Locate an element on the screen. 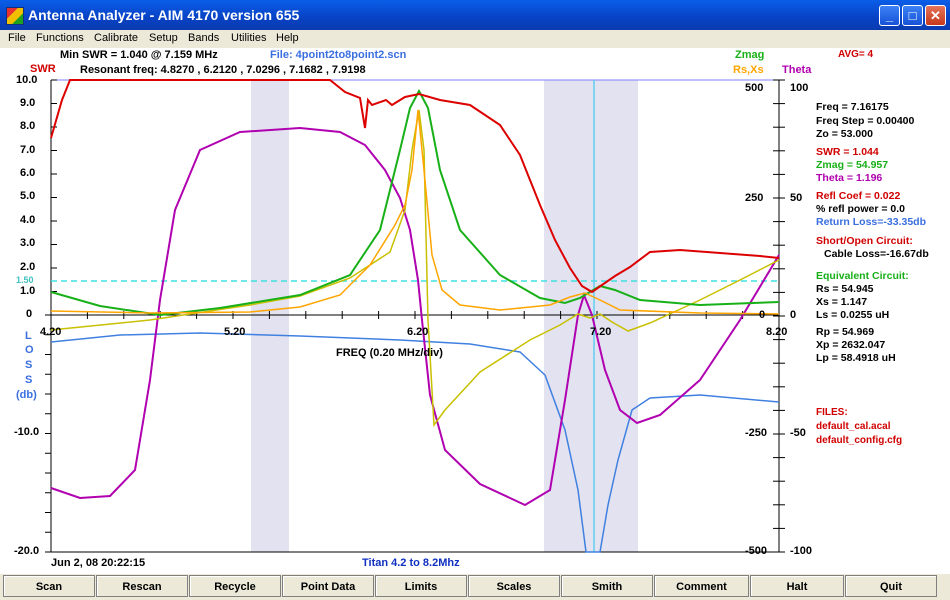 This screenshot has width=950, height=600. short-open-heading: Short/Open Circuit: is located at coordinates (864, 241).